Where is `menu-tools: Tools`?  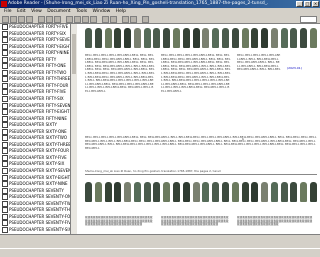
menu-tools: Tools is located at coordinates (81, 11).